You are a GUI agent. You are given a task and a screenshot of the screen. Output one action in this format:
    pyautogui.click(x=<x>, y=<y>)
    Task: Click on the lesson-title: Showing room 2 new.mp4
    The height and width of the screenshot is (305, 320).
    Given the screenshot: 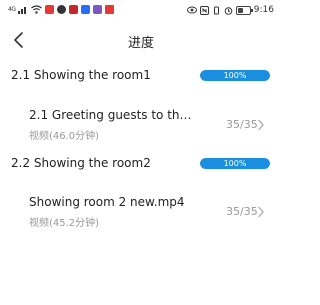 What is the action you would take?
    pyautogui.click(x=107, y=202)
    